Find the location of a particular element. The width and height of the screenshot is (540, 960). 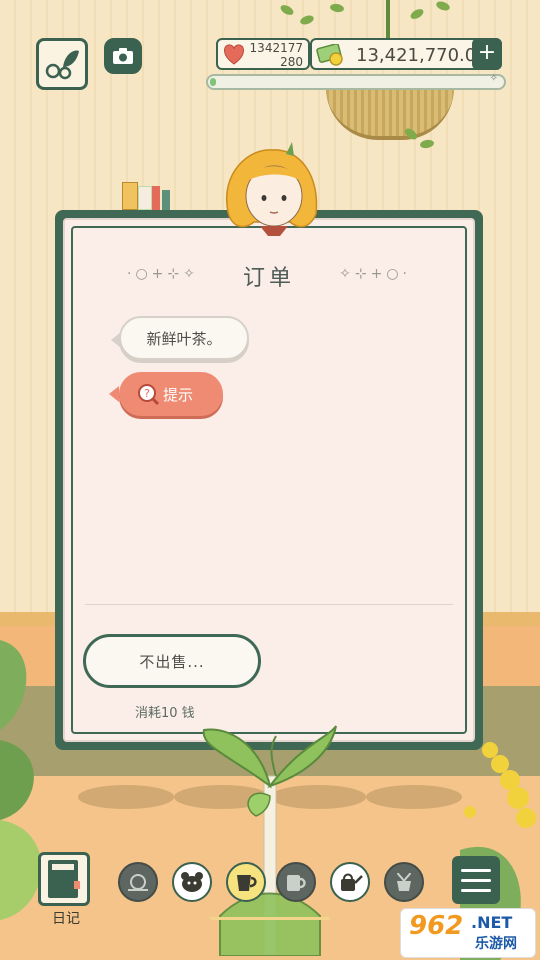

diary-button is located at coordinates (64, 879).